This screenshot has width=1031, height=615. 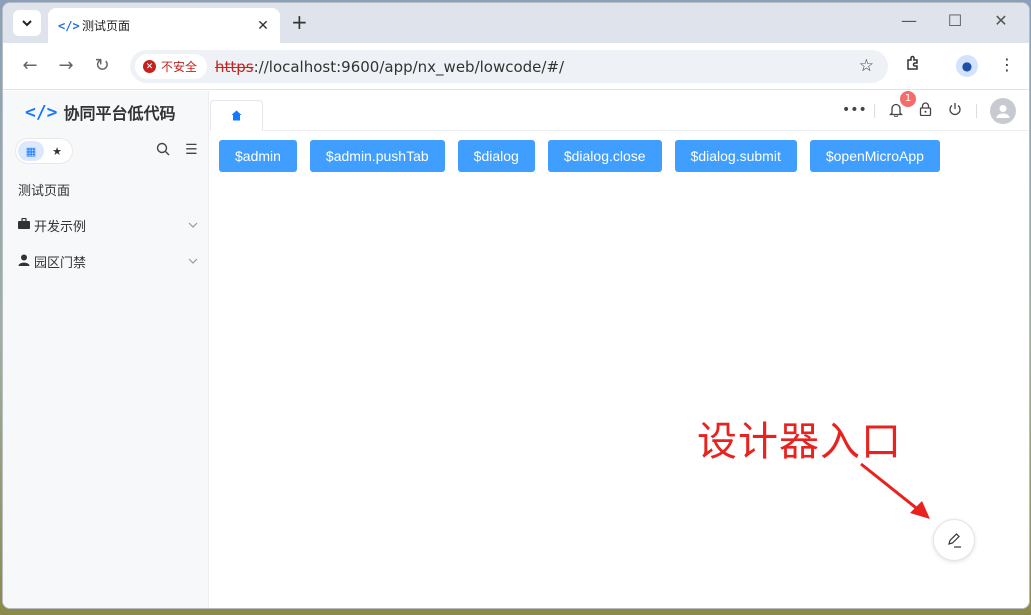 I want to click on extensions-icon, so click(x=913, y=65).